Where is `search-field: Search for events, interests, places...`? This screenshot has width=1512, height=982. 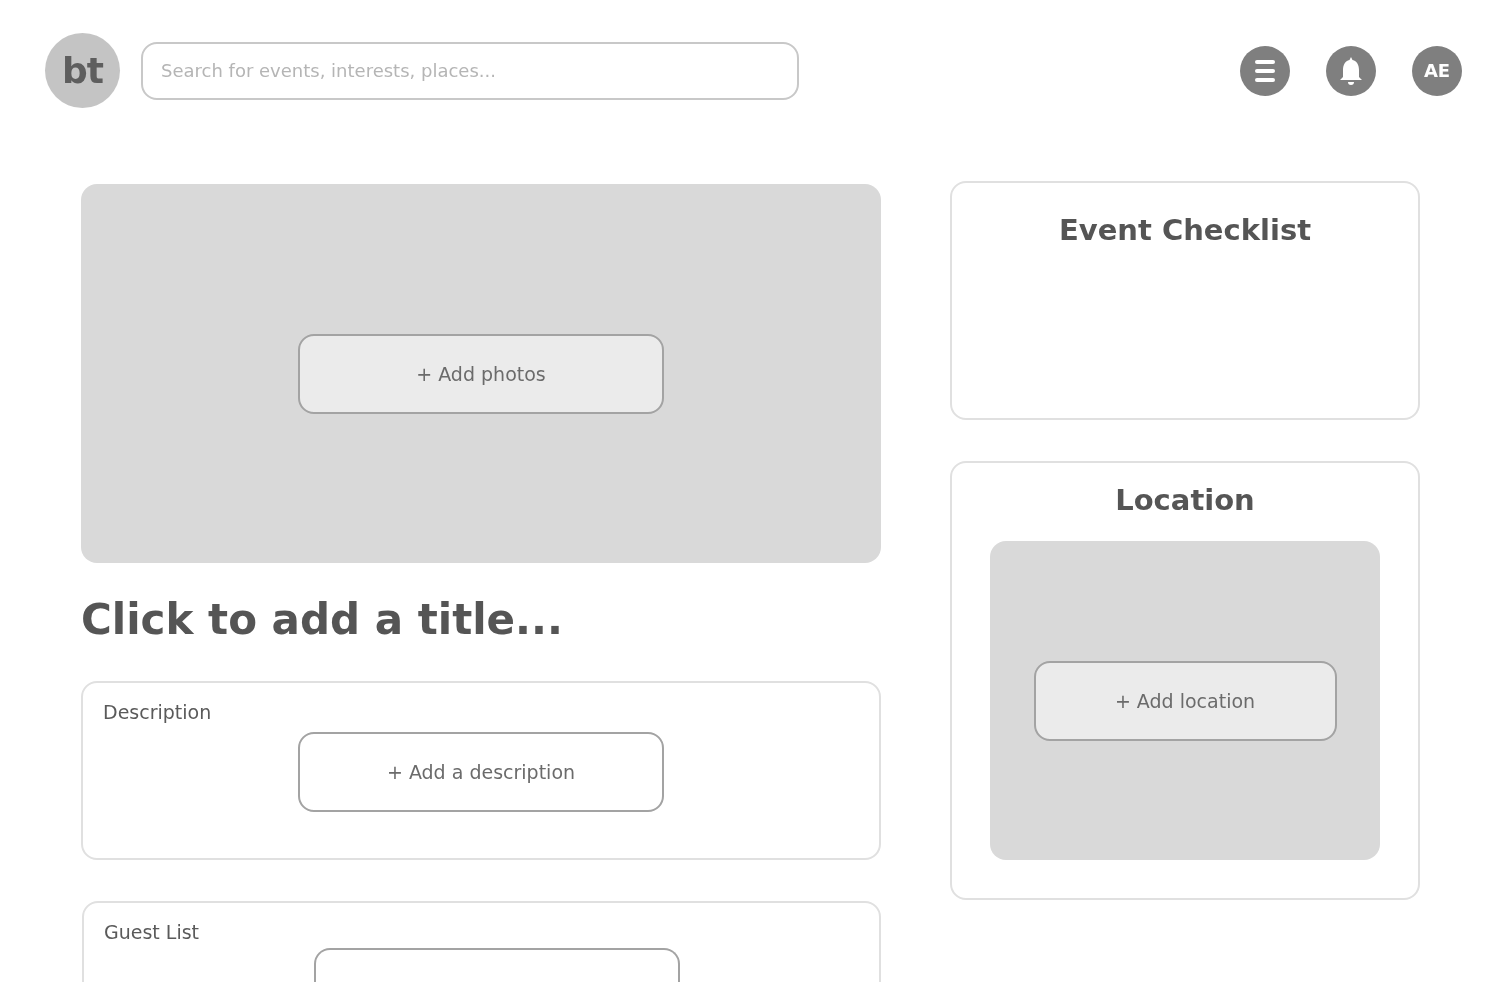
search-field: Search for events, interests, places... is located at coordinates (470, 70).